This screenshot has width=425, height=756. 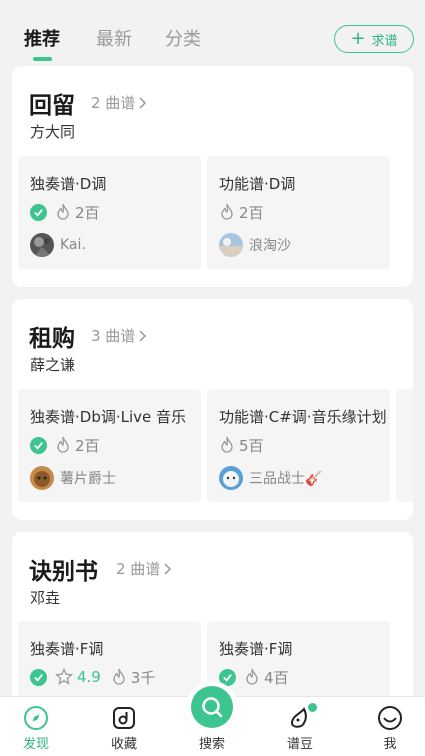 What do you see at coordinates (404, 445) in the screenshot?
I see `score-item-partial` at bounding box center [404, 445].